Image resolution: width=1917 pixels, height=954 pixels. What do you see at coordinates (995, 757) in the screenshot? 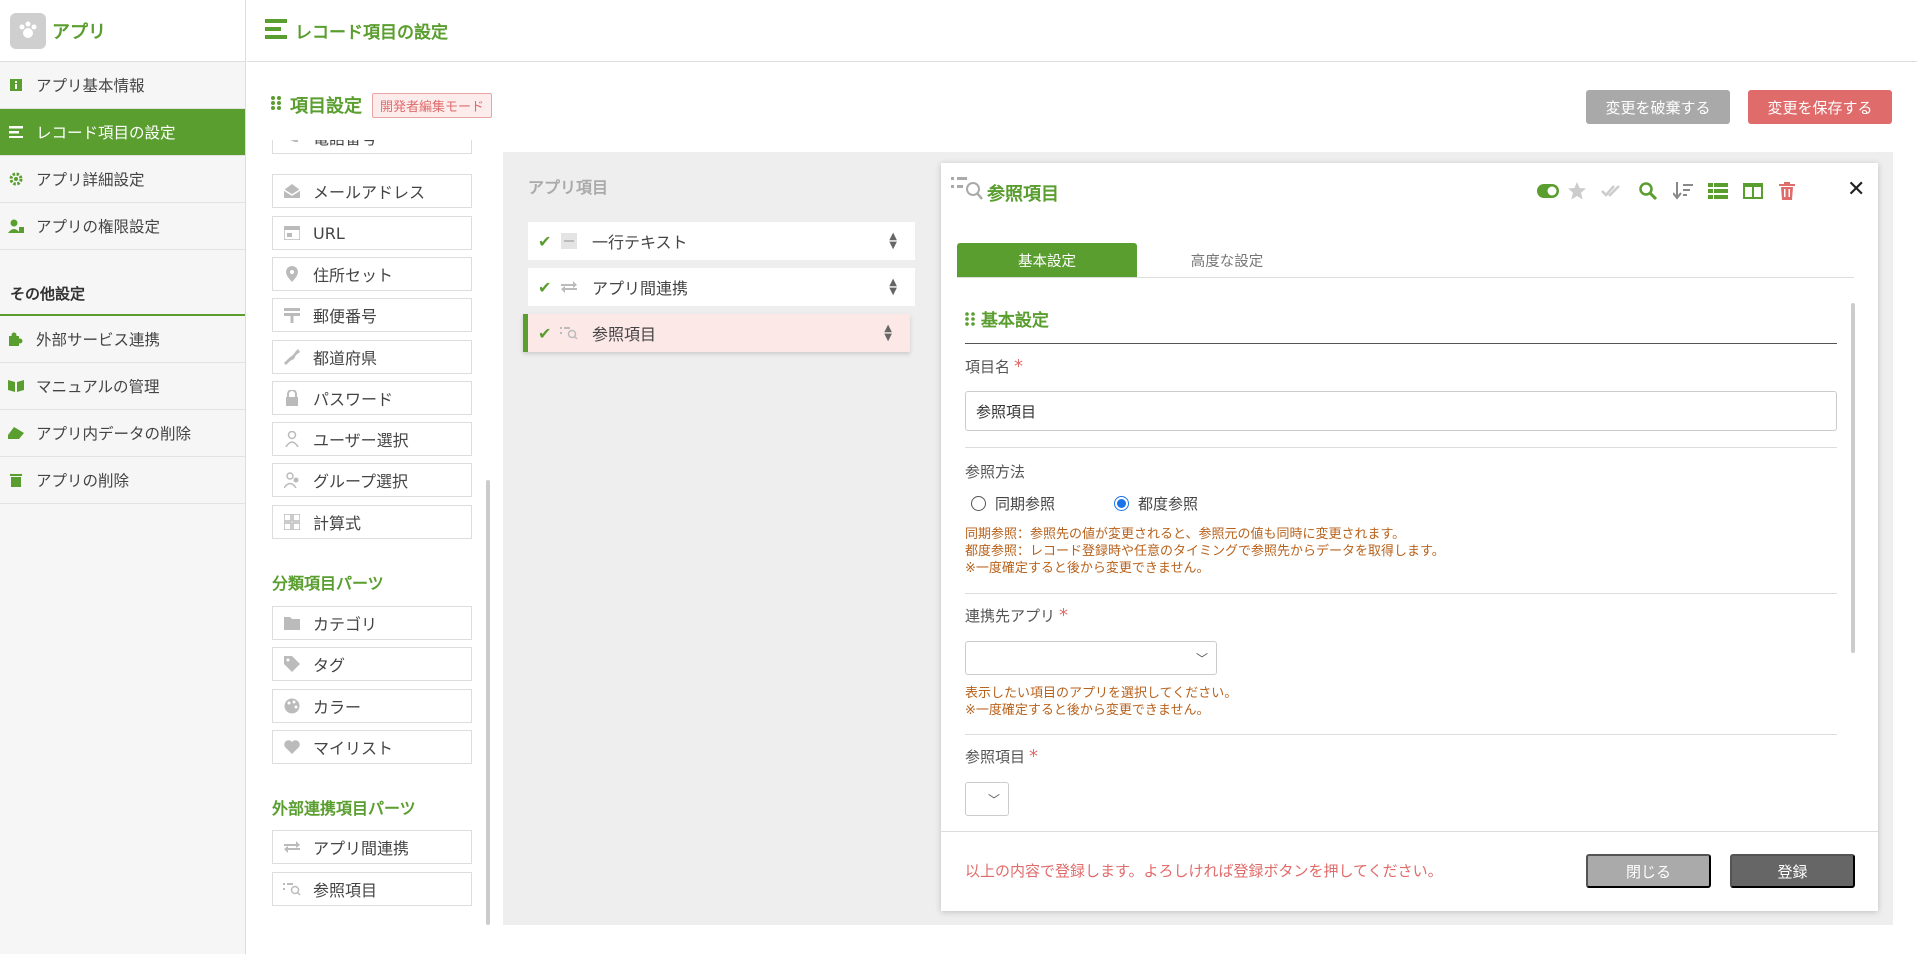
I see `label-text: 参照項目` at bounding box center [995, 757].